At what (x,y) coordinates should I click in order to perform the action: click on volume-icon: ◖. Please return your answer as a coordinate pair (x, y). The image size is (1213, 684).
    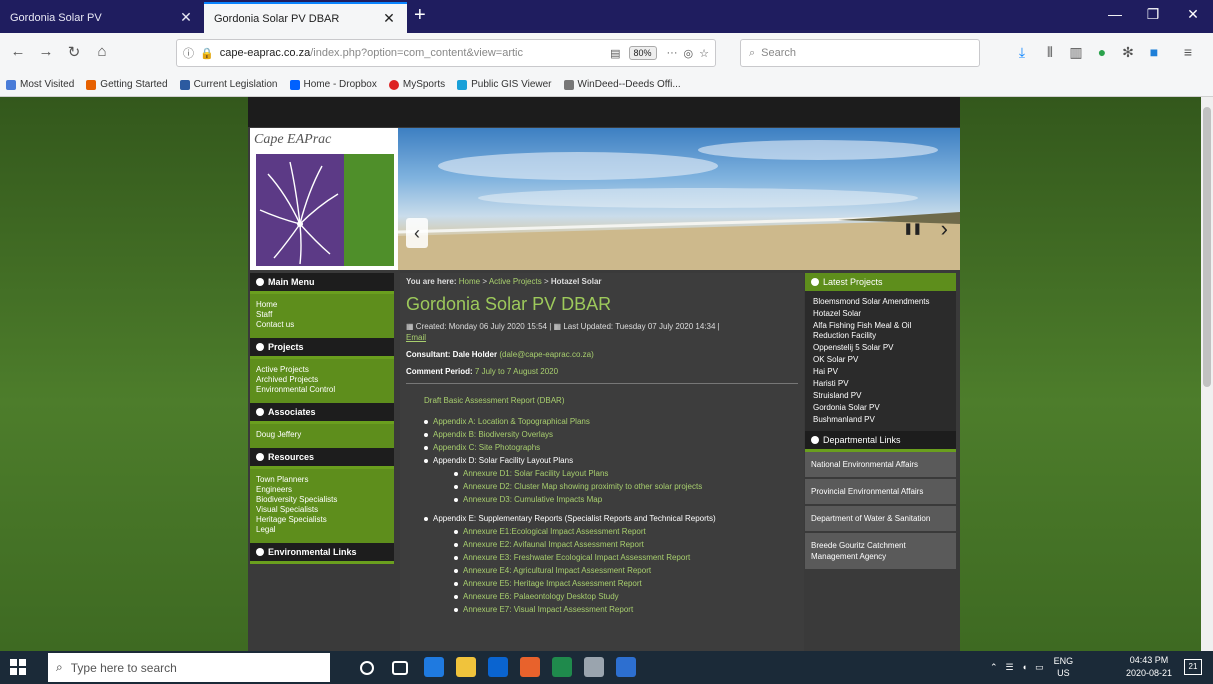
    Looking at the image, I should click on (1024, 667).